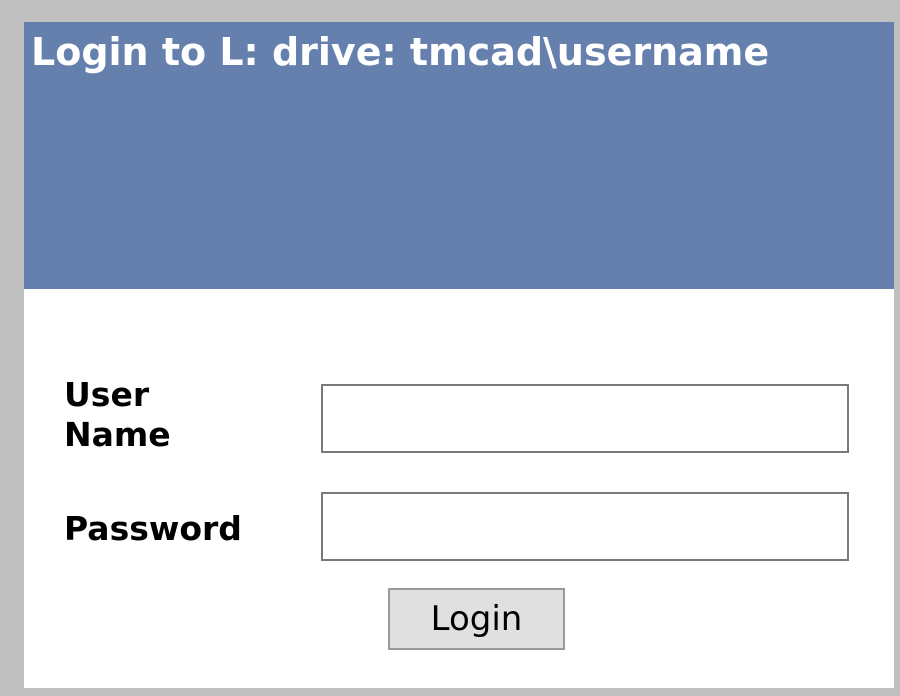  What do you see at coordinates (117, 414) in the screenshot?
I see `username-label: User Name` at bounding box center [117, 414].